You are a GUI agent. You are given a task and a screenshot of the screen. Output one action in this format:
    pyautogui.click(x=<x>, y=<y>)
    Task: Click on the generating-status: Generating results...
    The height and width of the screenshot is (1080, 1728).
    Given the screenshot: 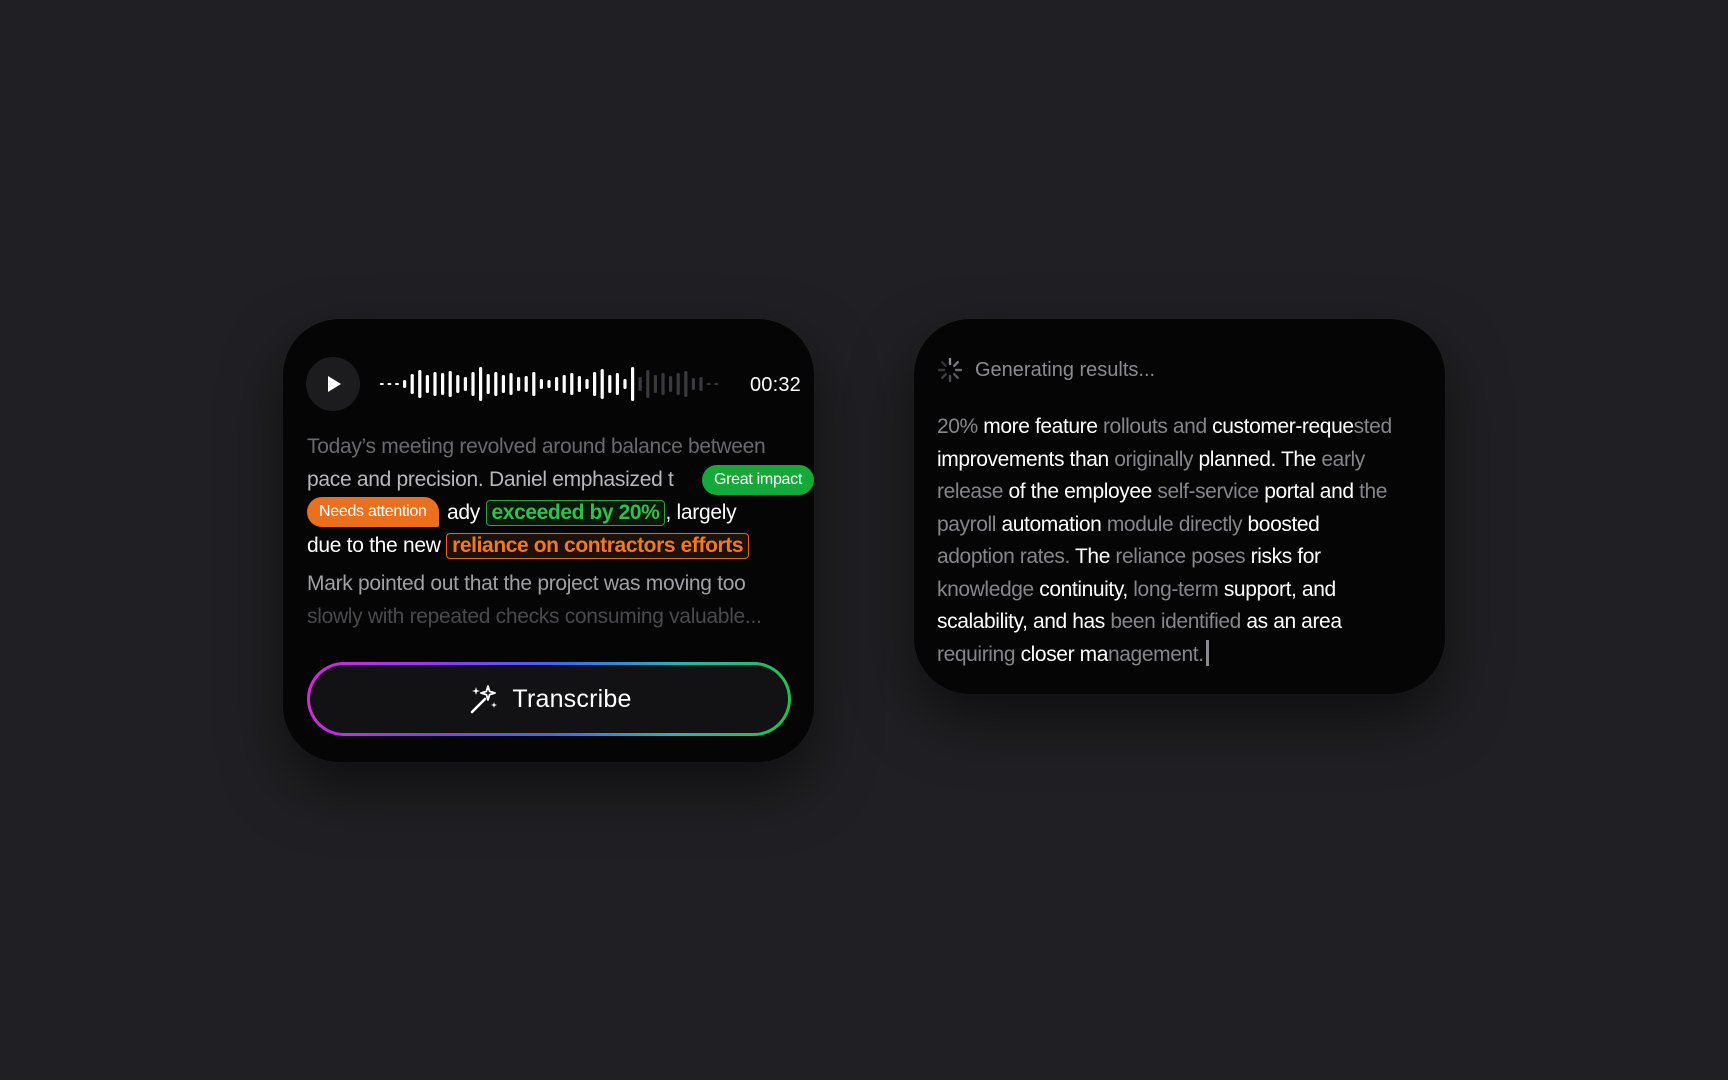 What is the action you would take?
    pyautogui.click(x=1046, y=370)
    